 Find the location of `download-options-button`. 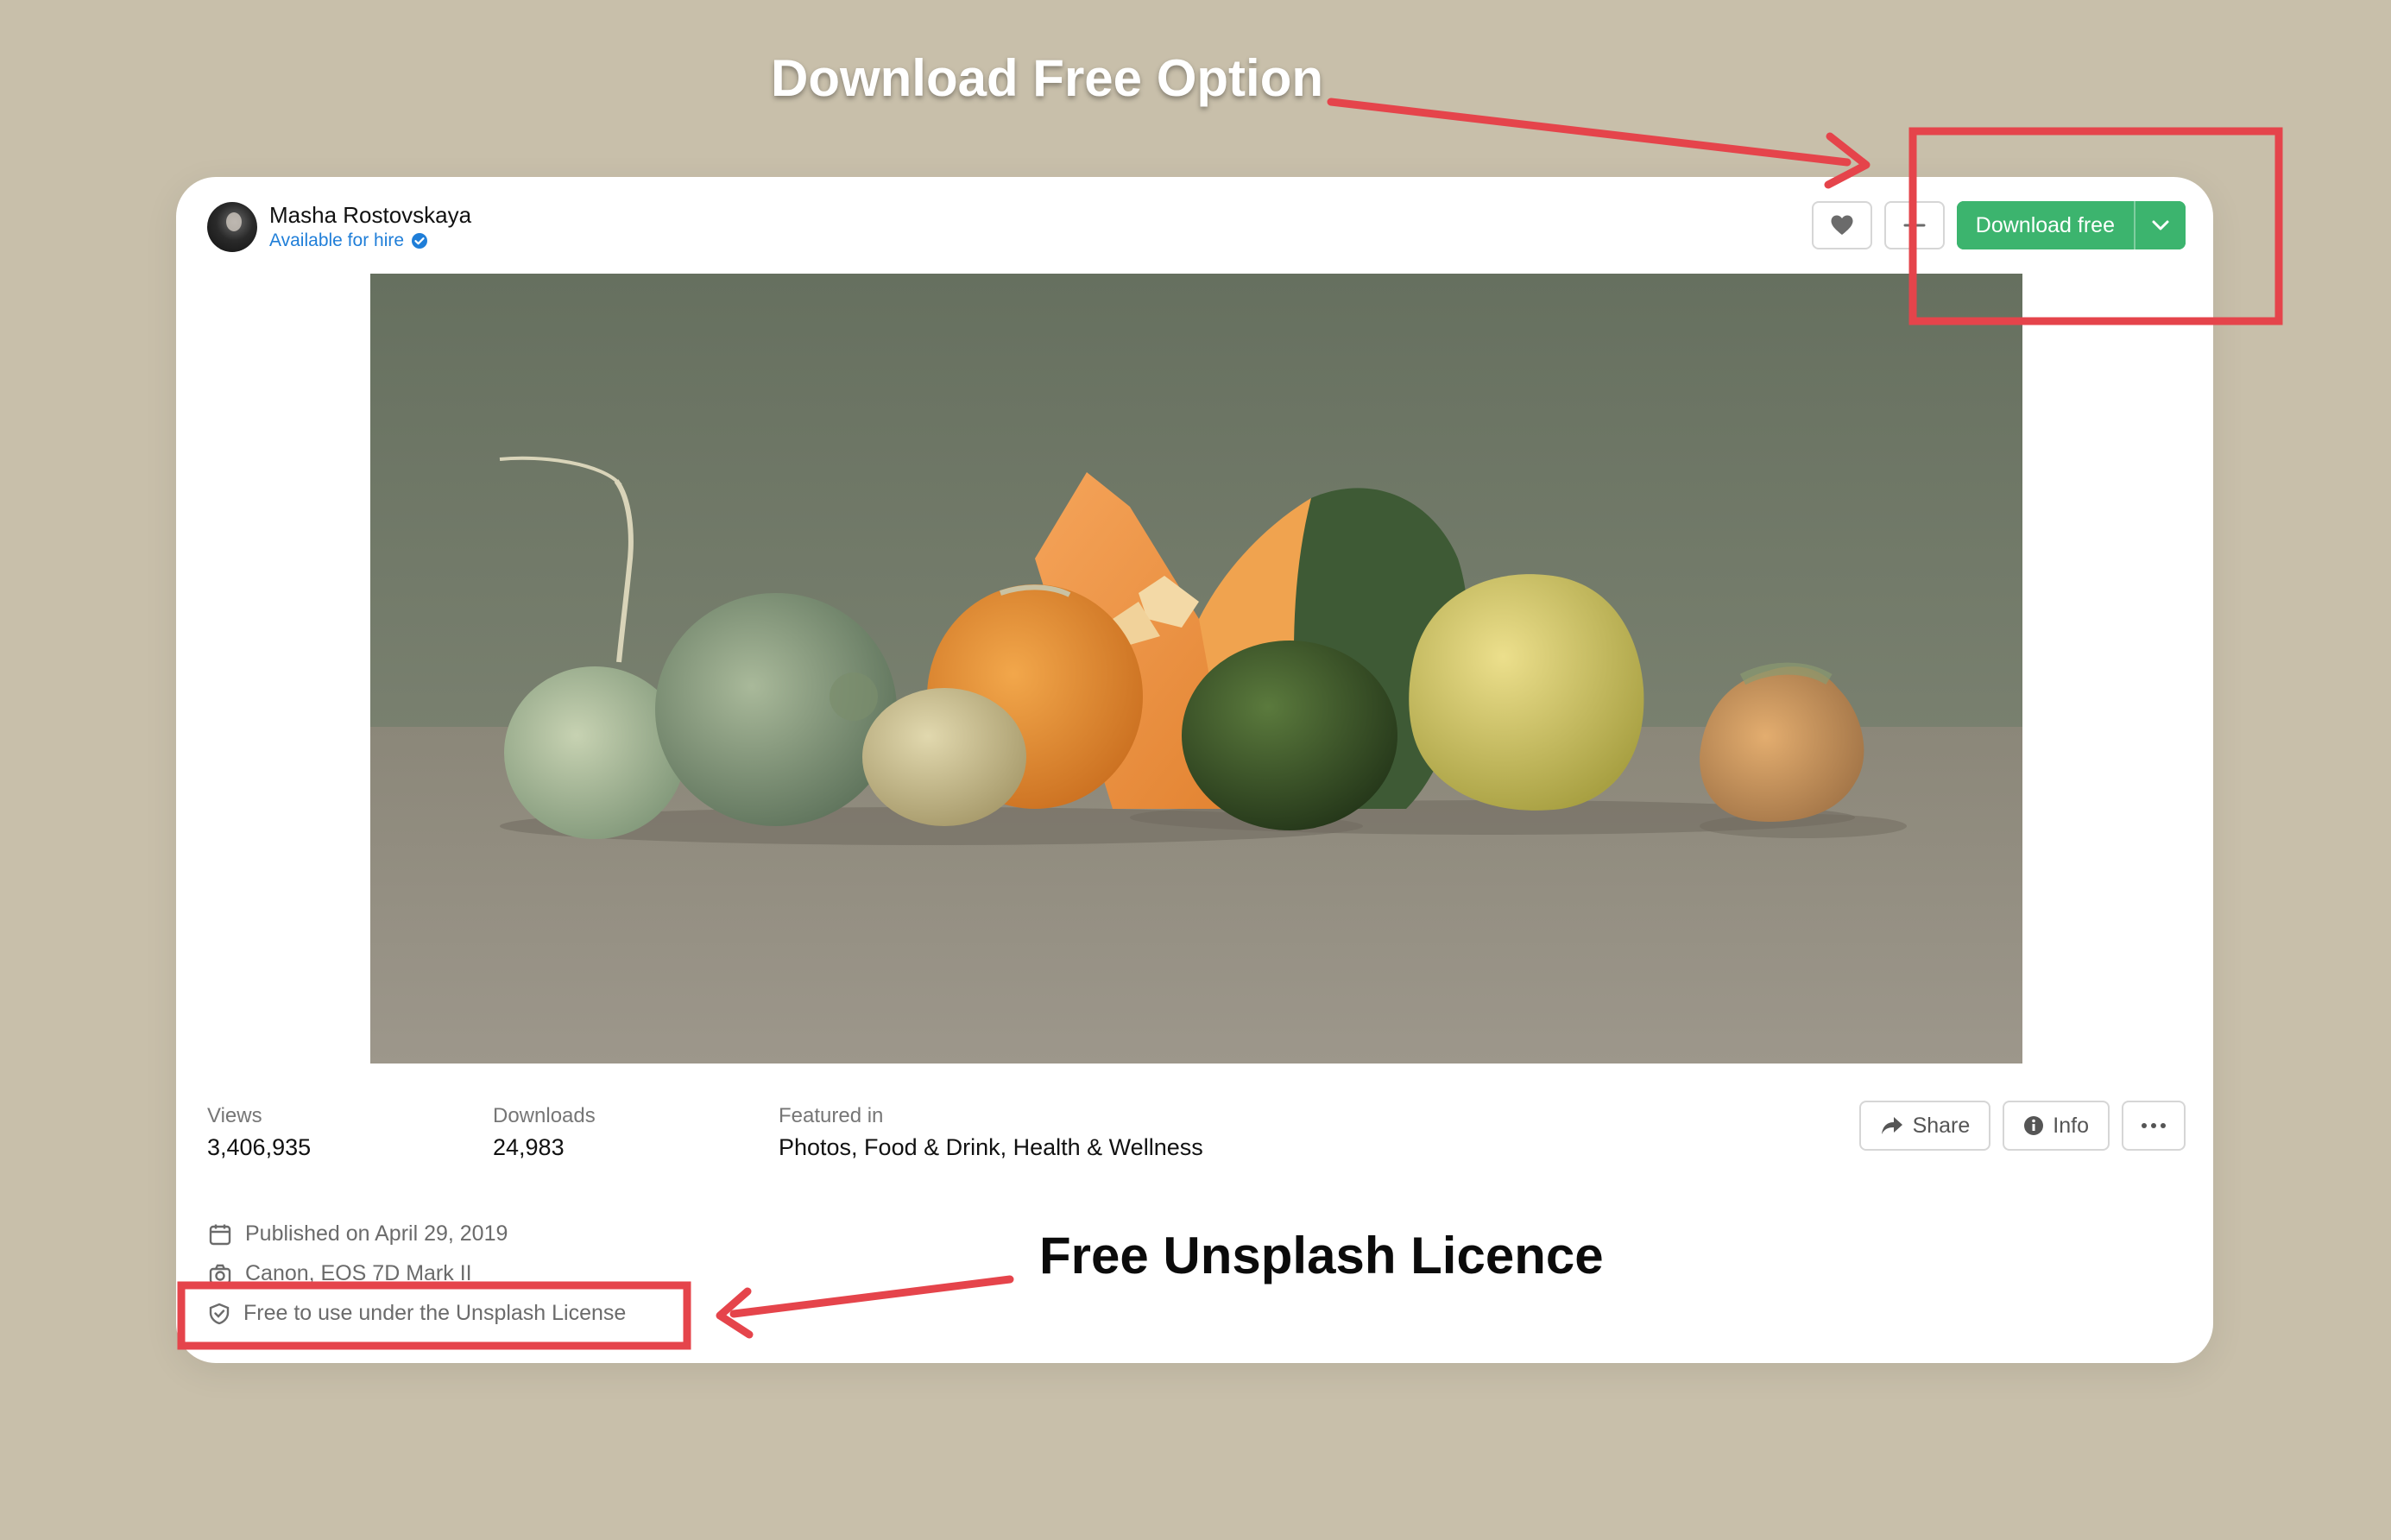

download-options-button is located at coordinates (2160, 225).